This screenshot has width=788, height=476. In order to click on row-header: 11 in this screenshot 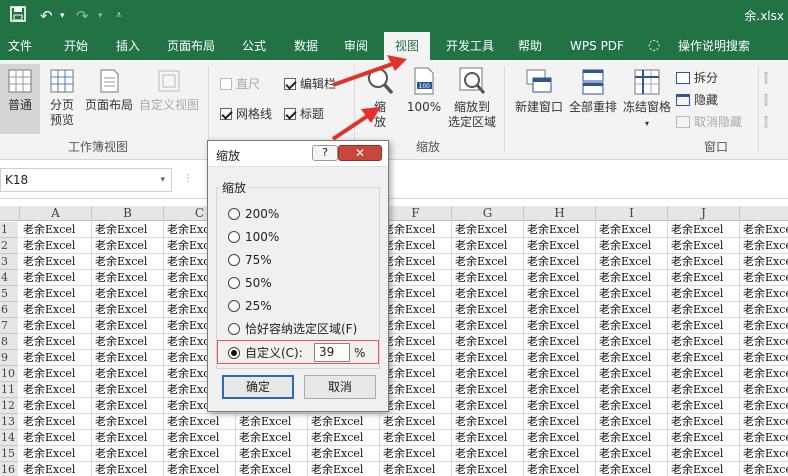, I will do `click(9, 390)`.